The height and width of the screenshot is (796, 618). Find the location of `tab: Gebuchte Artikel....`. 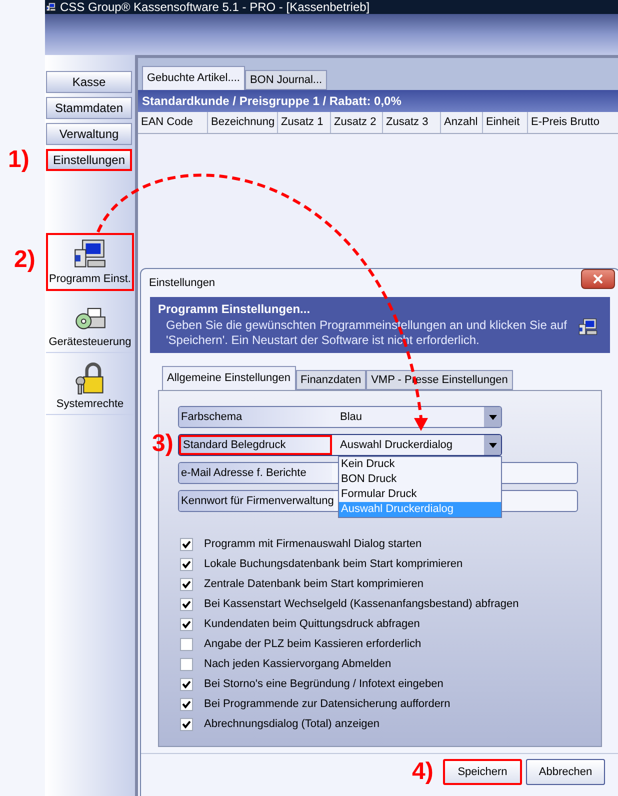

tab: Gebuchte Artikel.... is located at coordinates (193, 78).